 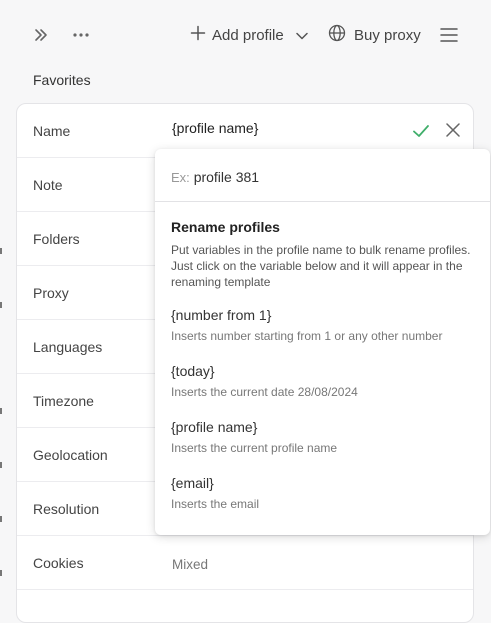 What do you see at coordinates (387, 35) in the screenshot?
I see `buy-proxy-label: Buy proxy` at bounding box center [387, 35].